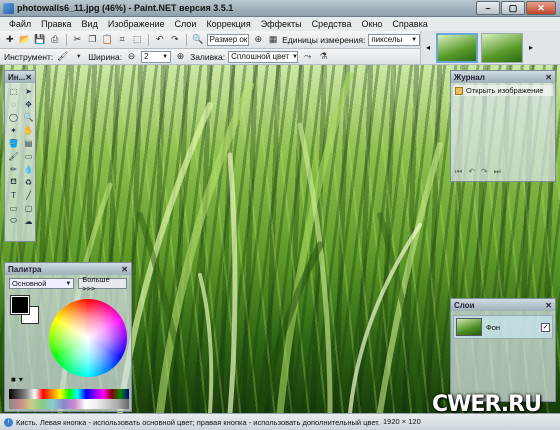 The width and height of the screenshot is (560, 430). I want to click on history-controls: ⏮ ↶ ↷ ⏭, so click(478, 172).